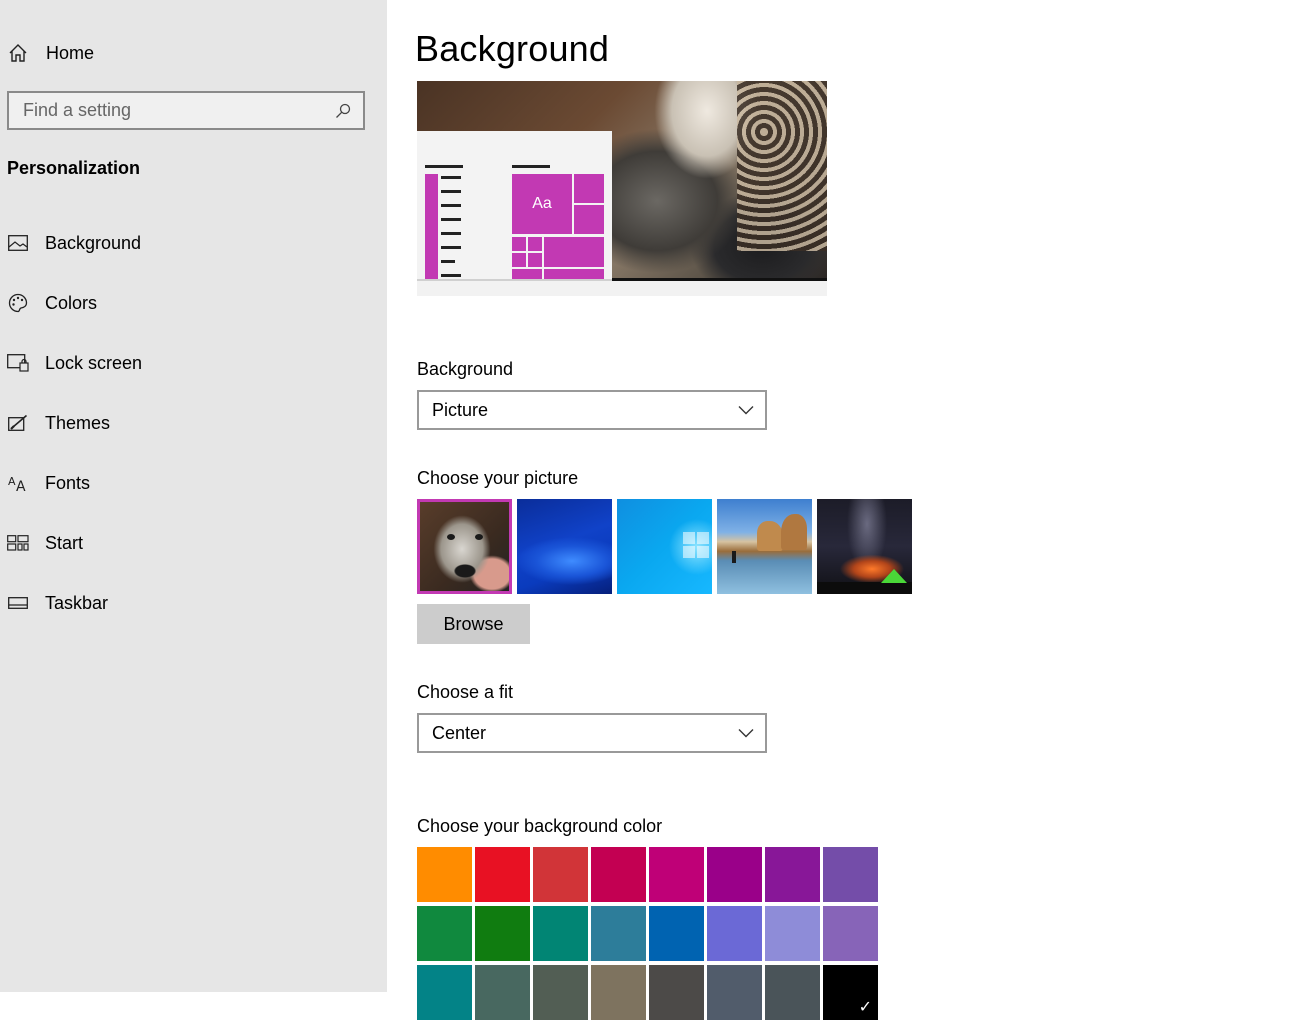  Describe the element at coordinates (18, 423) in the screenshot. I see `themes-brush-icon` at that location.